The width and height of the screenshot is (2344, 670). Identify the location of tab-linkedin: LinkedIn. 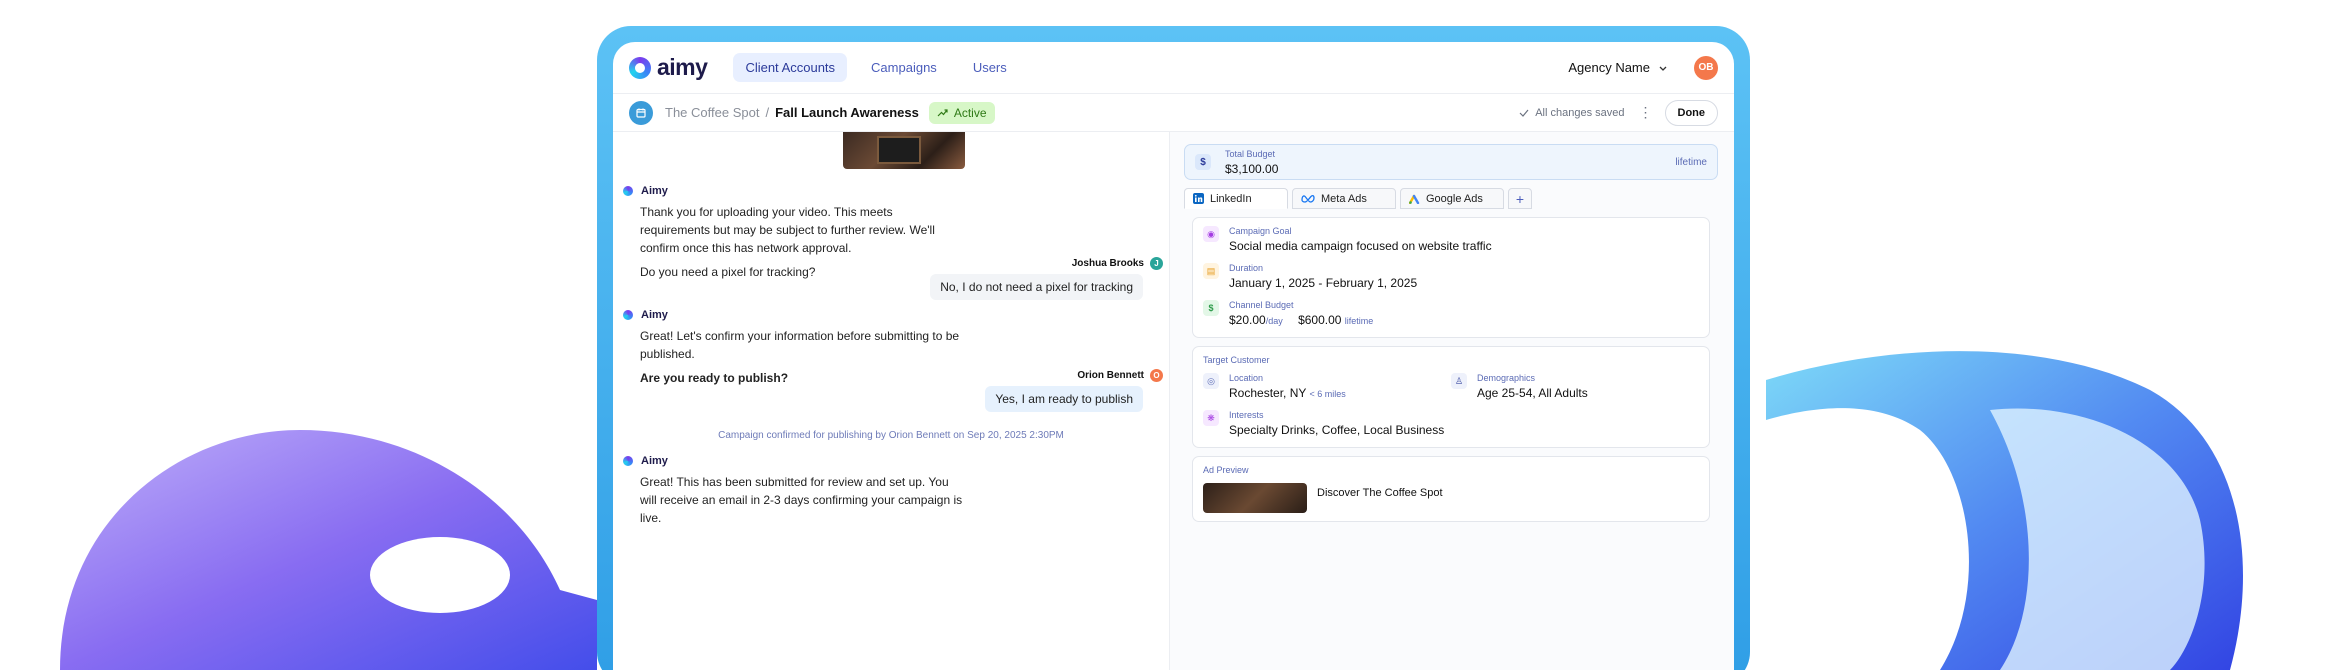
(1236, 198).